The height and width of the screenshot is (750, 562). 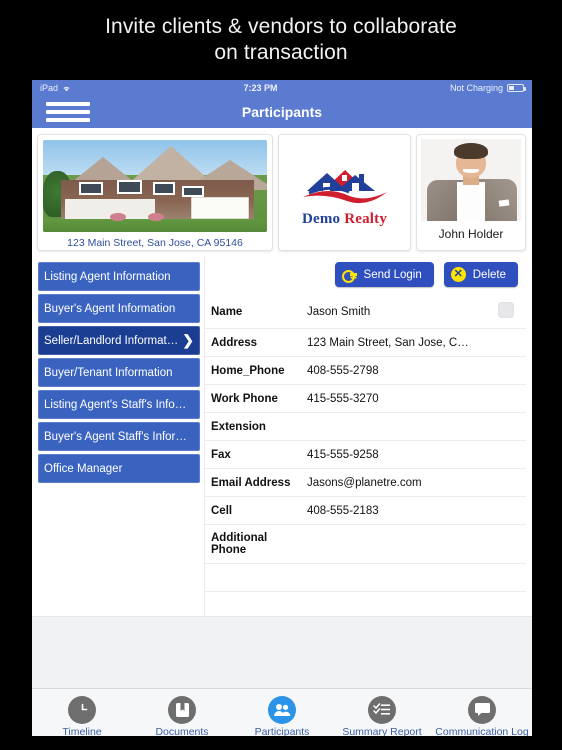 I want to click on sidebar-item-office-manager: Office Manager, so click(x=119, y=468).